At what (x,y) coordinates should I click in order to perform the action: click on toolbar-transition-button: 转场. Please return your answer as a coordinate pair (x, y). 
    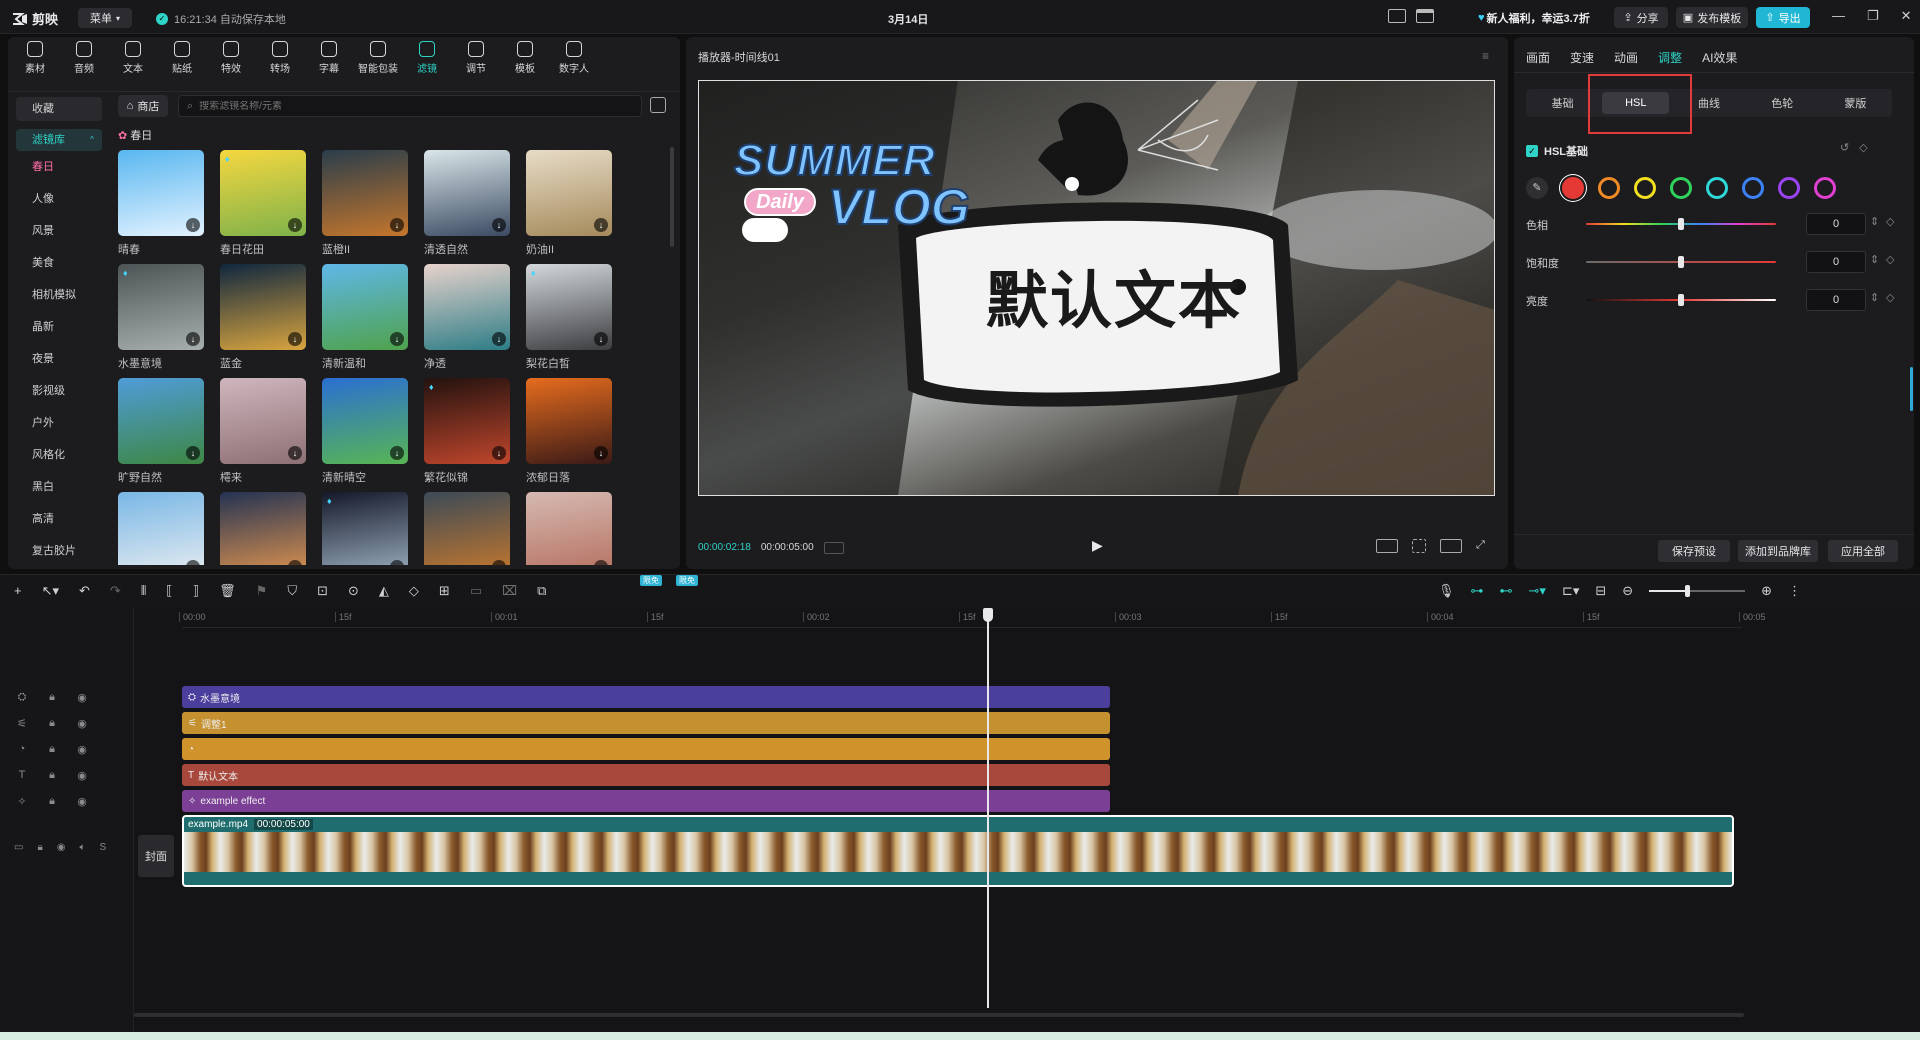
    Looking at the image, I should click on (280, 58).